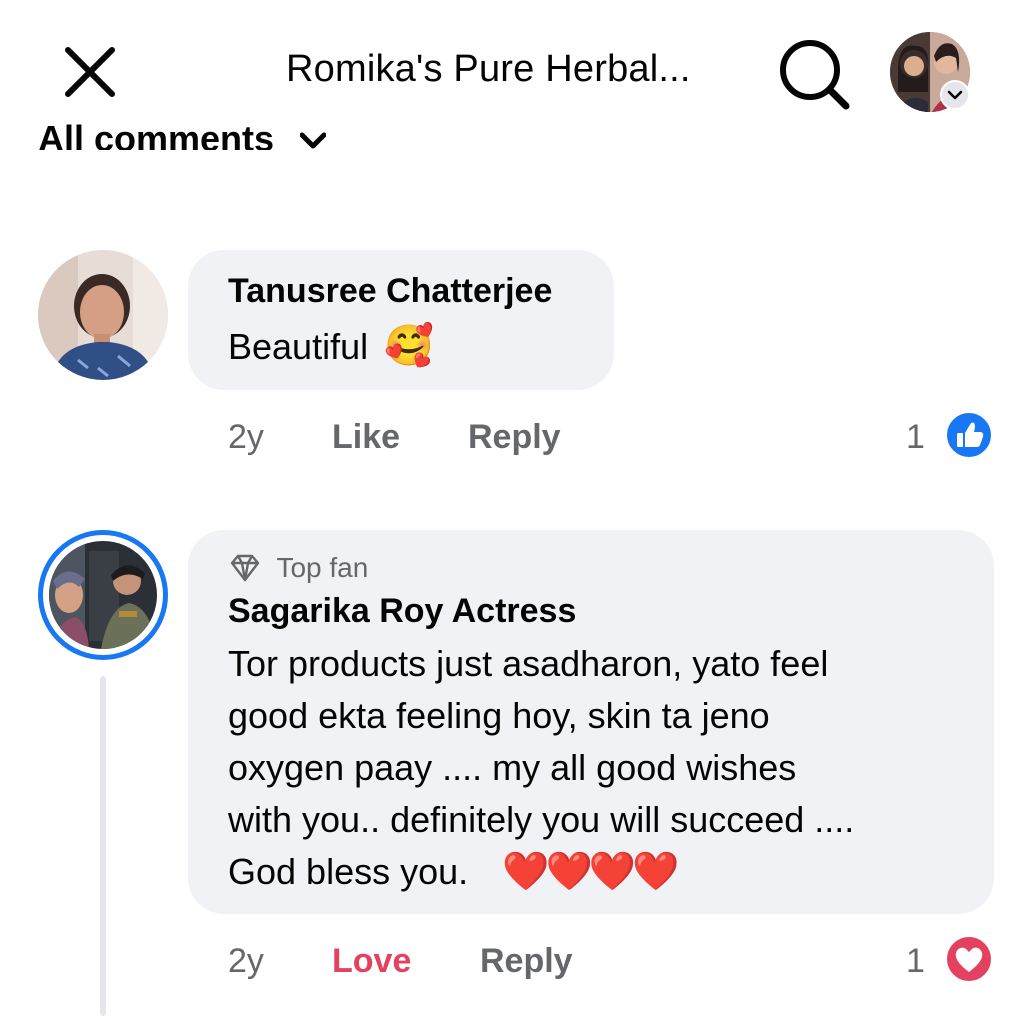 This screenshot has width=1024, height=1016. What do you see at coordinates (298, 346) in the screenshot?
I see `comment-text-body: Beautiful` at bounding box center [298, 346].